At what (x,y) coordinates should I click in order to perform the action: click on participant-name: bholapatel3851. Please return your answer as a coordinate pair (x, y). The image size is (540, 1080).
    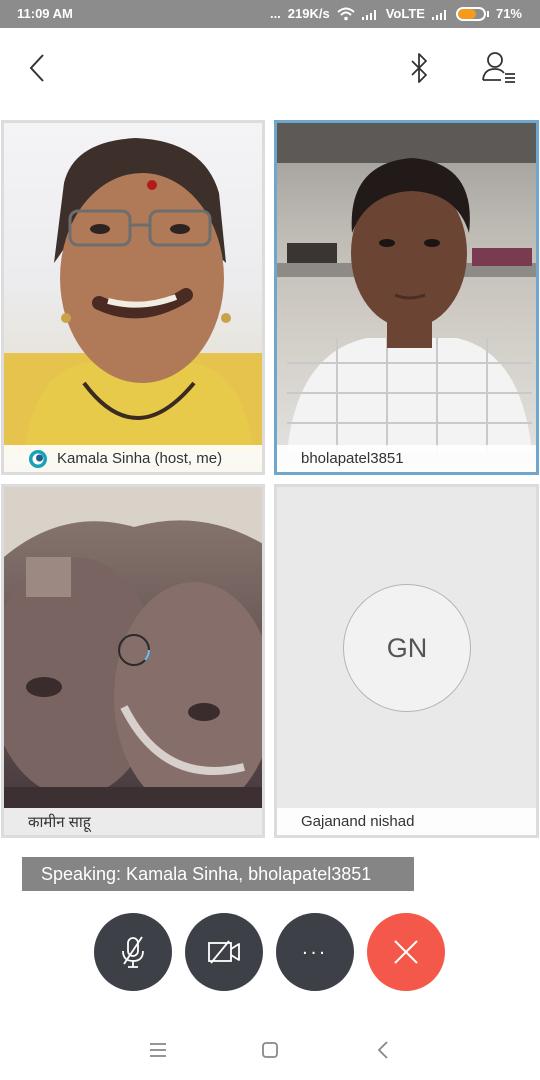
    Looking at the image, I should click on (352, 458).